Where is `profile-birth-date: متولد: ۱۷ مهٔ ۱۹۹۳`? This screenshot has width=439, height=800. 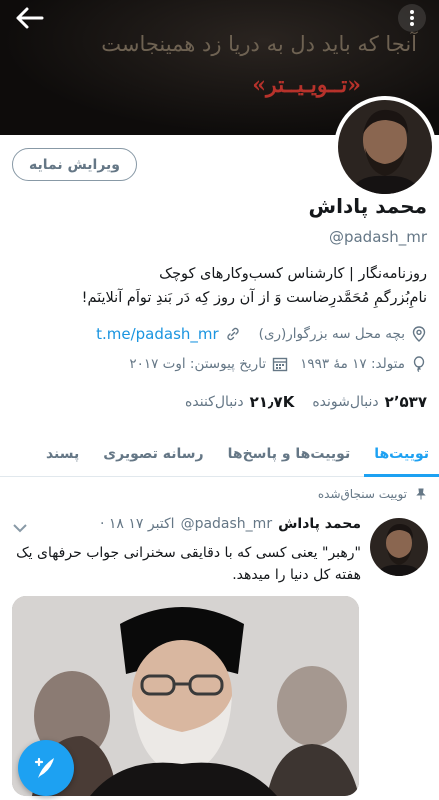
profile-birth-date: متولد: ۱۷ مهٔ ۱۹۹۳ is located at coordinates (352, 364).